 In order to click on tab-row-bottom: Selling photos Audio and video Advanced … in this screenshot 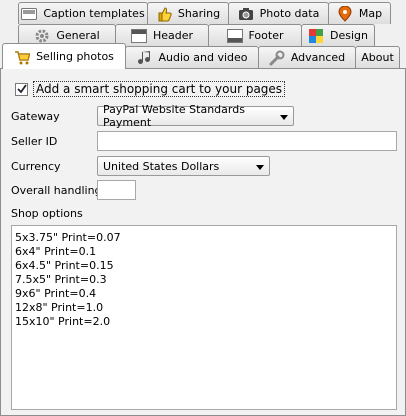, I will do `click(203, 56)`.